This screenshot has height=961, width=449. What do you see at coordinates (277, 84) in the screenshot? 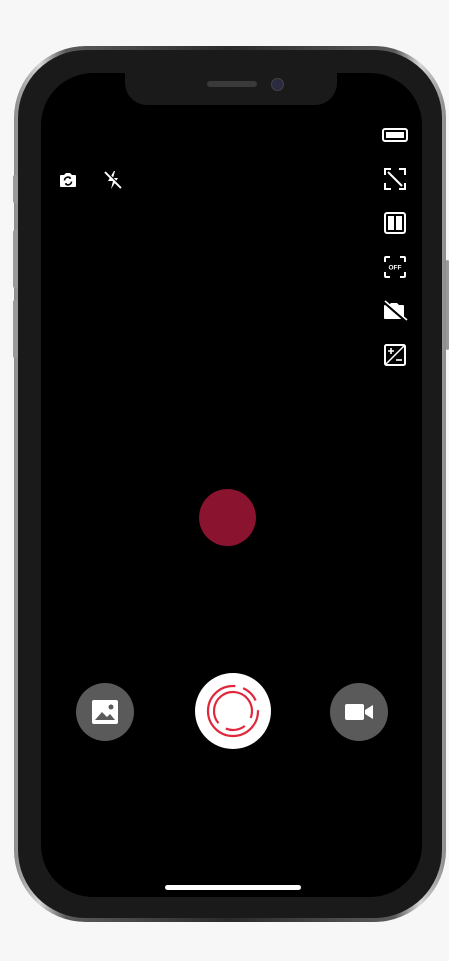
I see `front-camera` at bounding box center [277, 84].